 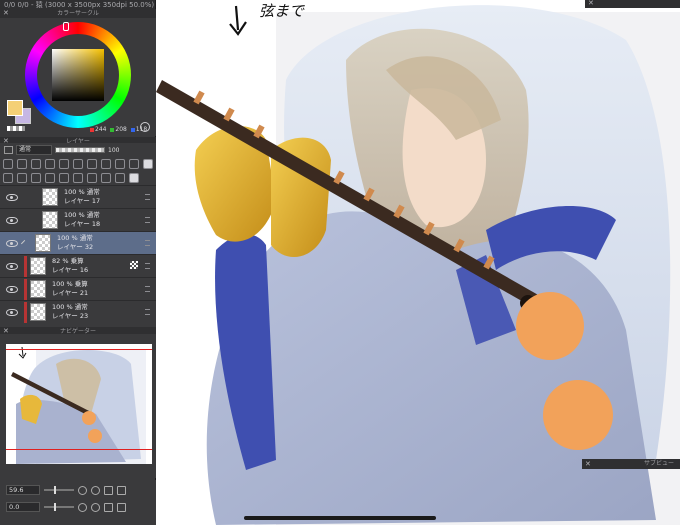 What do you see at coordinates (121, 490) in the screenshot?
I see `fit-window-icon` at bounding box center [121, 490].